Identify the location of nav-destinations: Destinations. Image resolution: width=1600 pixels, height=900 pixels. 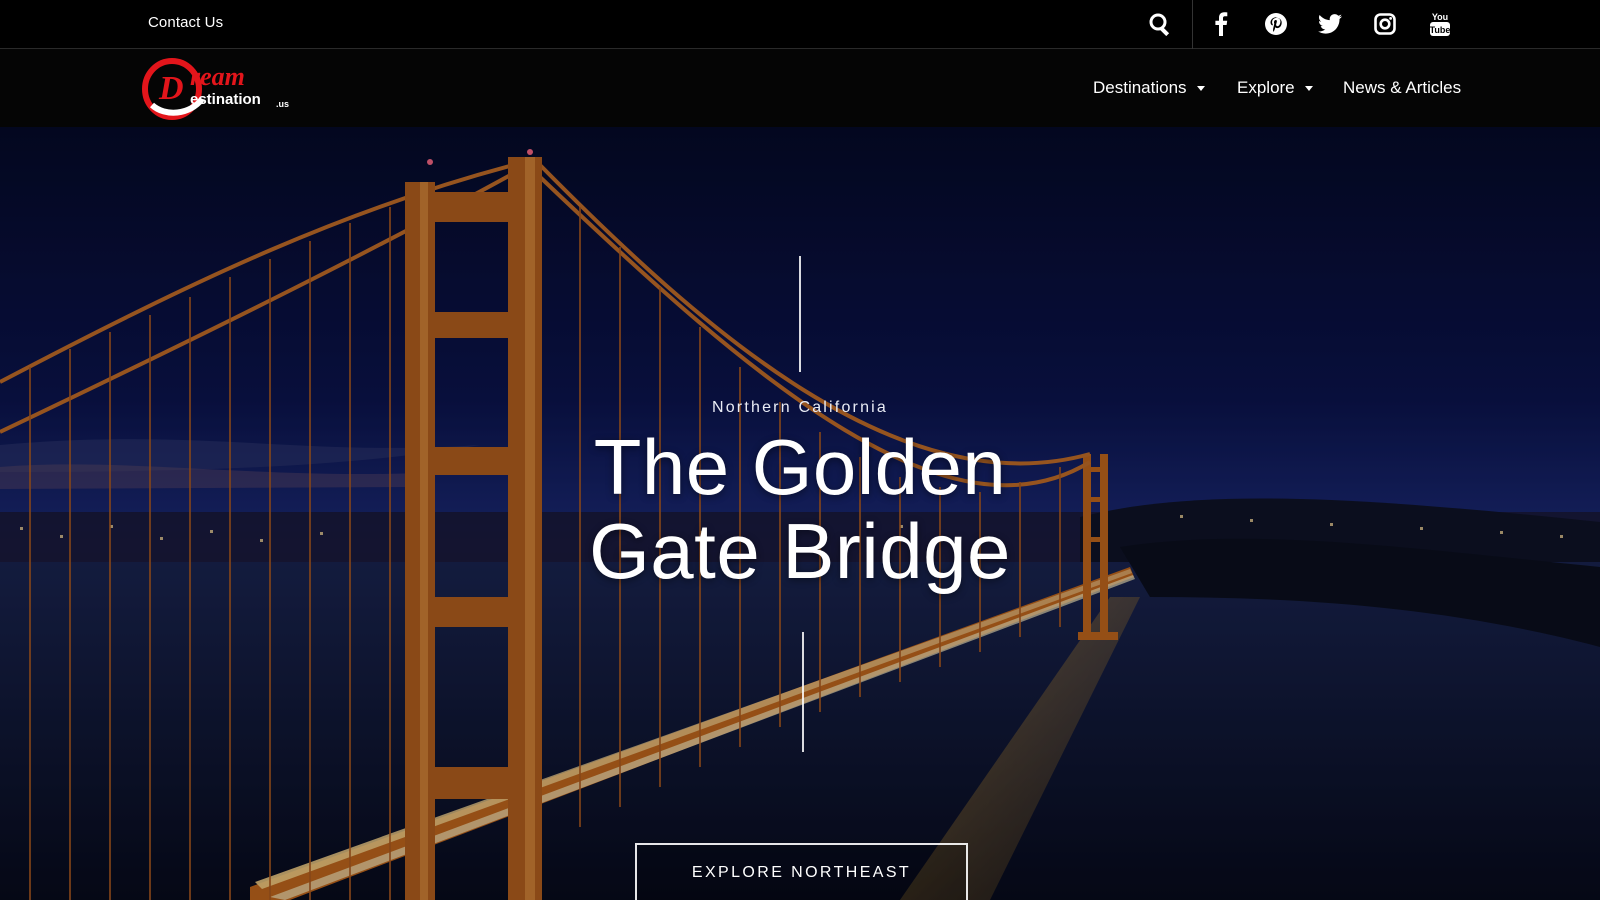
(1149, 88).